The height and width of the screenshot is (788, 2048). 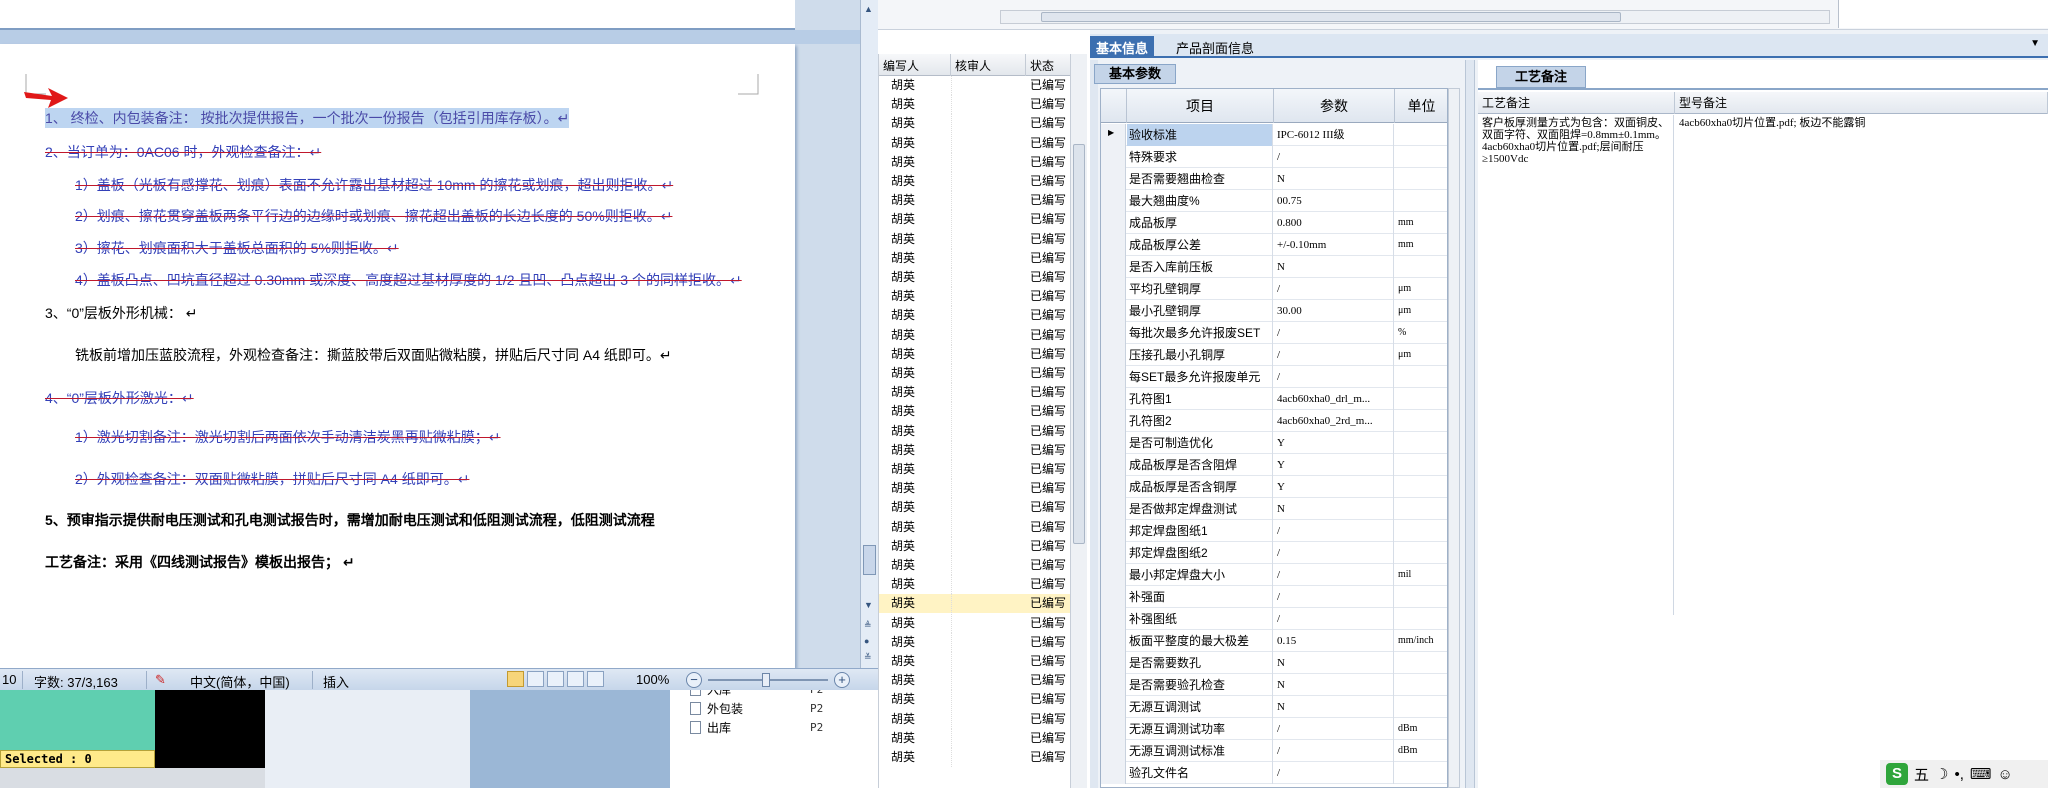 What do you see at coordinates (1861, 103) in the screenshot?
I see `column-header-model-note: 型号备注` at bounding box center [1861, 103].